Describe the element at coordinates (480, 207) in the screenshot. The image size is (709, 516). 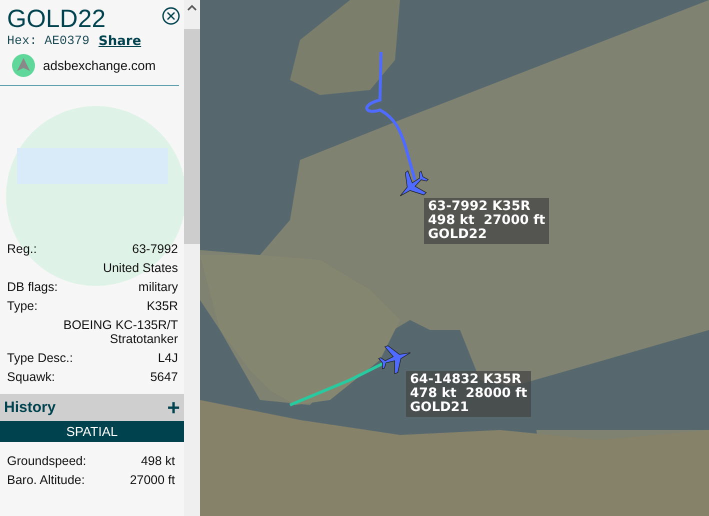
I see `label-line: 63-7992 K35R` at that location.